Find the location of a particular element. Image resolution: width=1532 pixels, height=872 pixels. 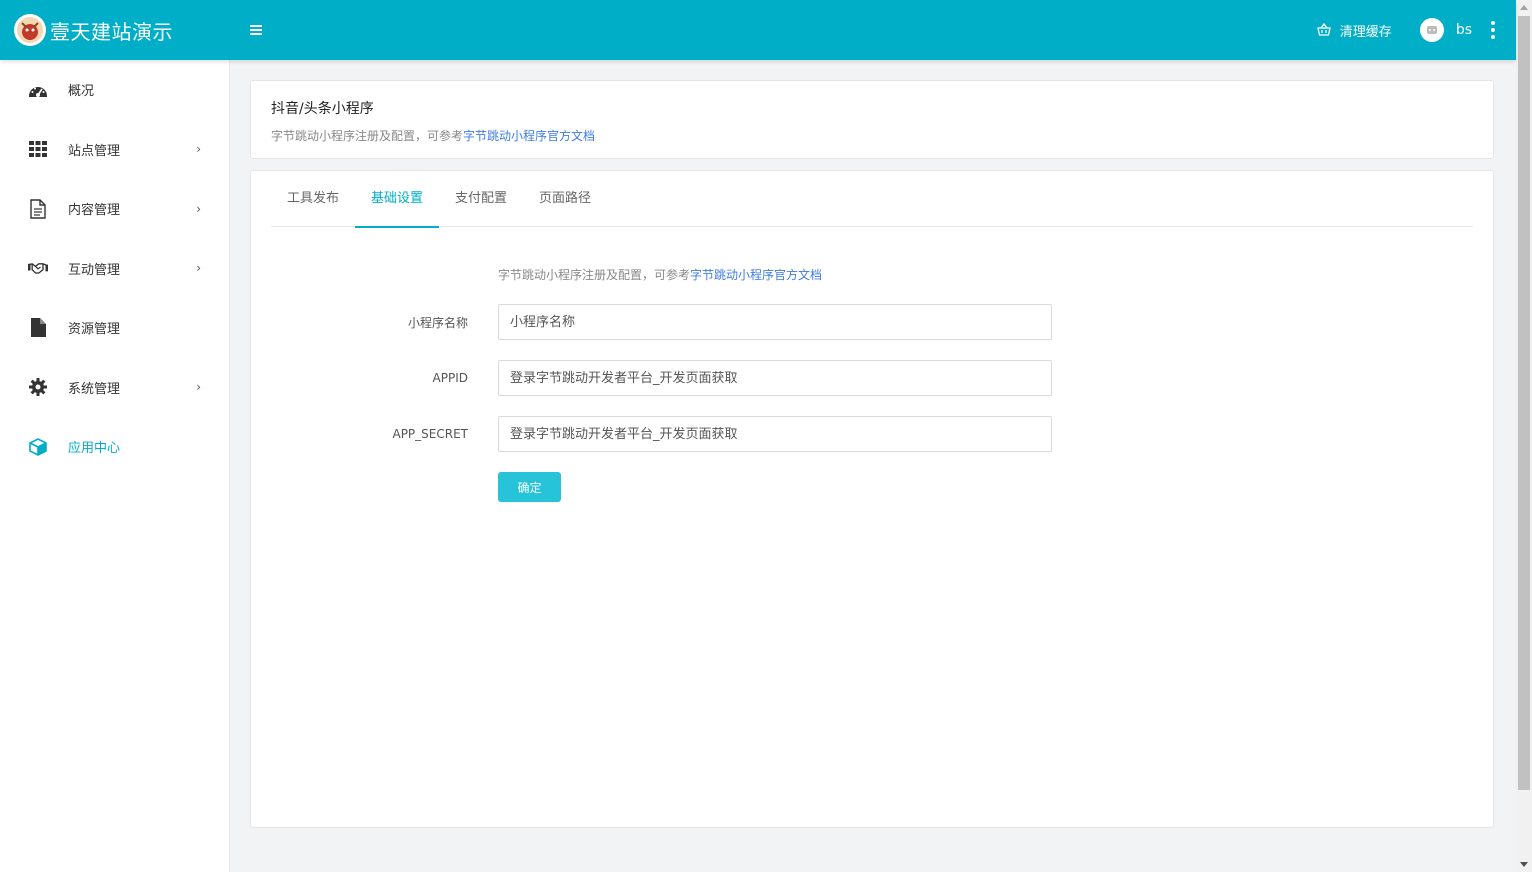

form-hint-text: 字节跳动小程序注册及配置，可参考 is located at coordinates (594, 275).